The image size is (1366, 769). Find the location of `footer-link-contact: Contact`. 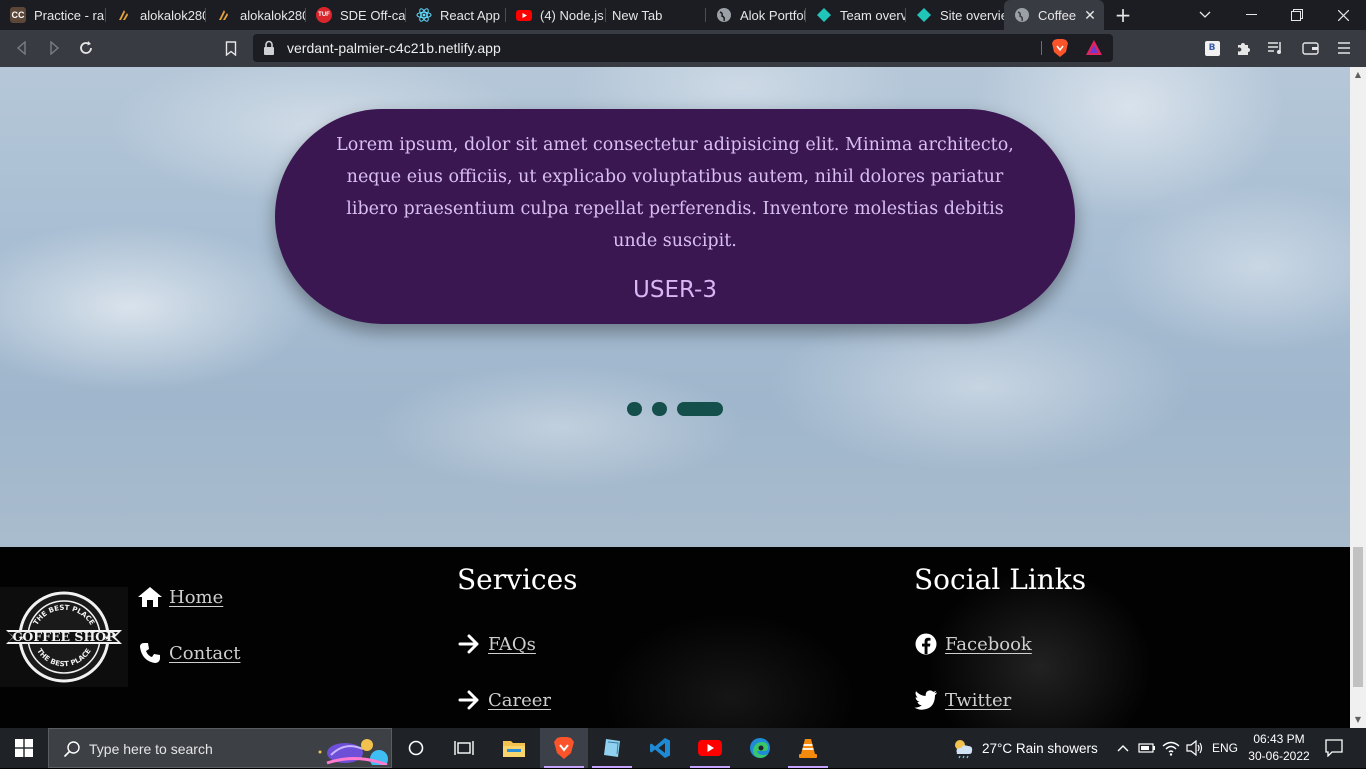

footer-link-contact: Contact is located at coordinates (188, 653).